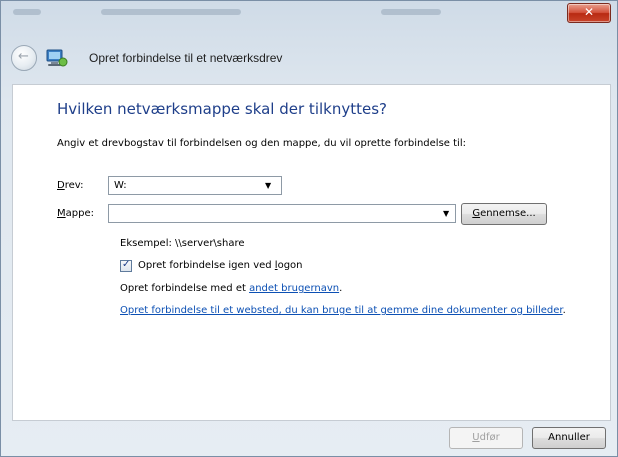 The width and height of the screenshot is (618, 457). What do you see at coordinates (195, 185) in the screenshot?
I see `drive-select: W: ▼` at bounding box center [195, 185].